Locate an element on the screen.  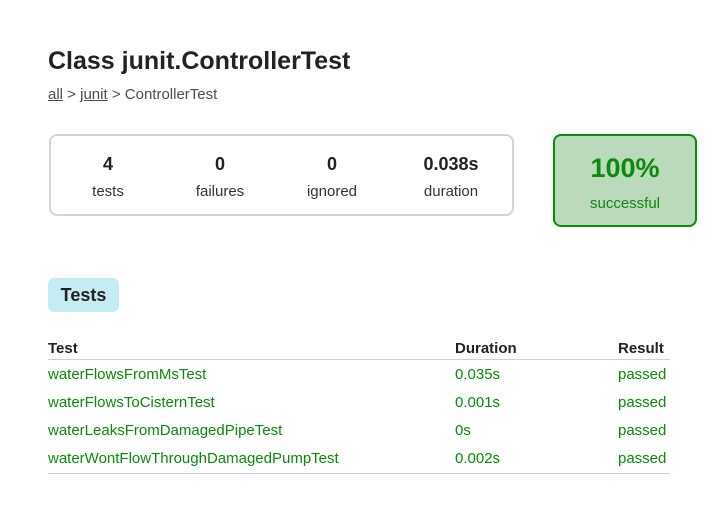
test-duration: 0.001s is located at coordinates (478, 402).